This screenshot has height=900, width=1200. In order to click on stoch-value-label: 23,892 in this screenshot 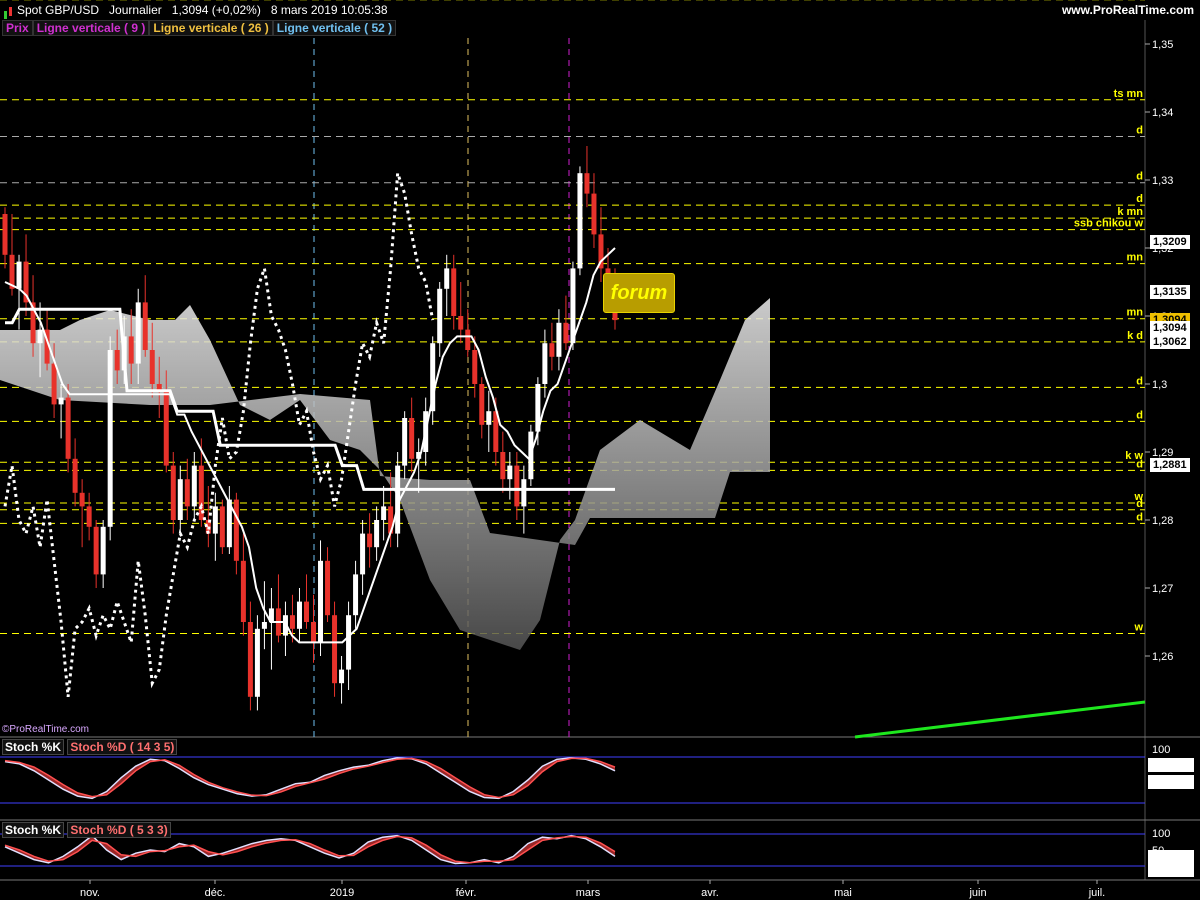, I will do `click(1167, 858)`.